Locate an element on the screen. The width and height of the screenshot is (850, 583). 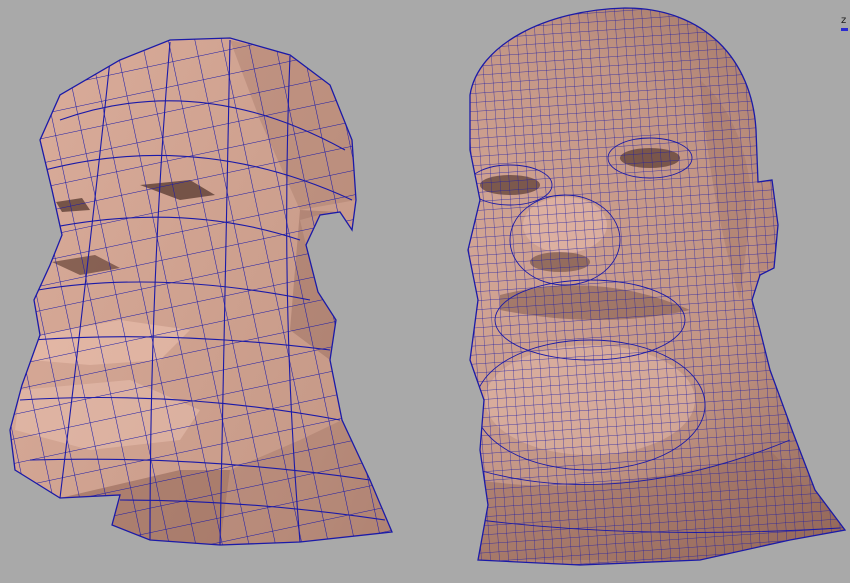
axis-indicator: z is located at coordinates (844, 23).